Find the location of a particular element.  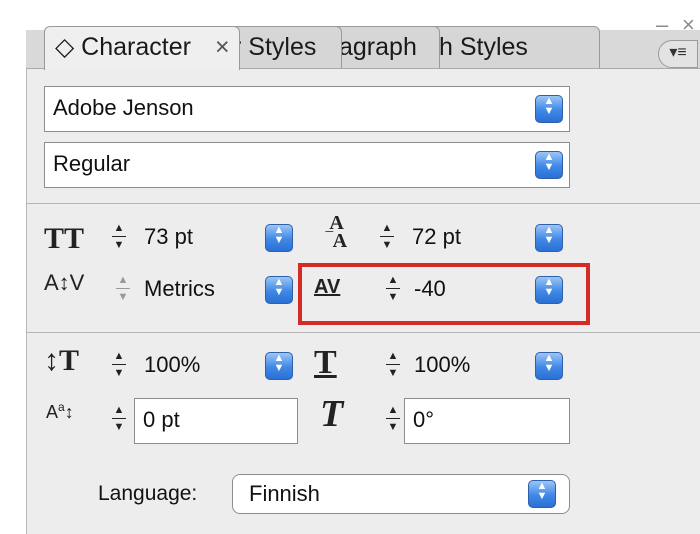

kerning-arrow-icon: ▲ ▼ is located at coordinates (279, 290).